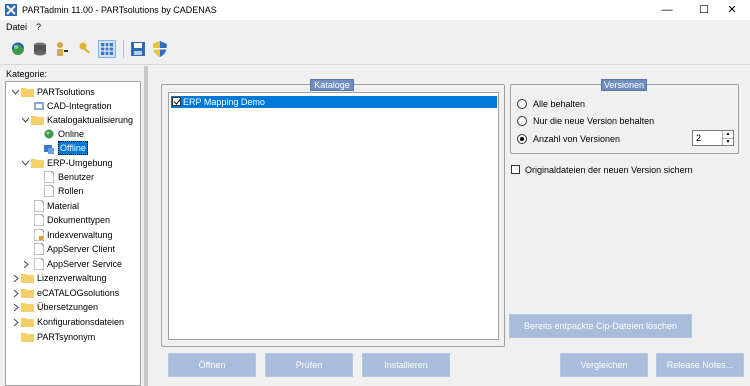 Image resolution: width=750 pixels, height=386 pixels. I want to click on tree-item-erp-umgebung: ERP-Umgebung, so click(81, 163).